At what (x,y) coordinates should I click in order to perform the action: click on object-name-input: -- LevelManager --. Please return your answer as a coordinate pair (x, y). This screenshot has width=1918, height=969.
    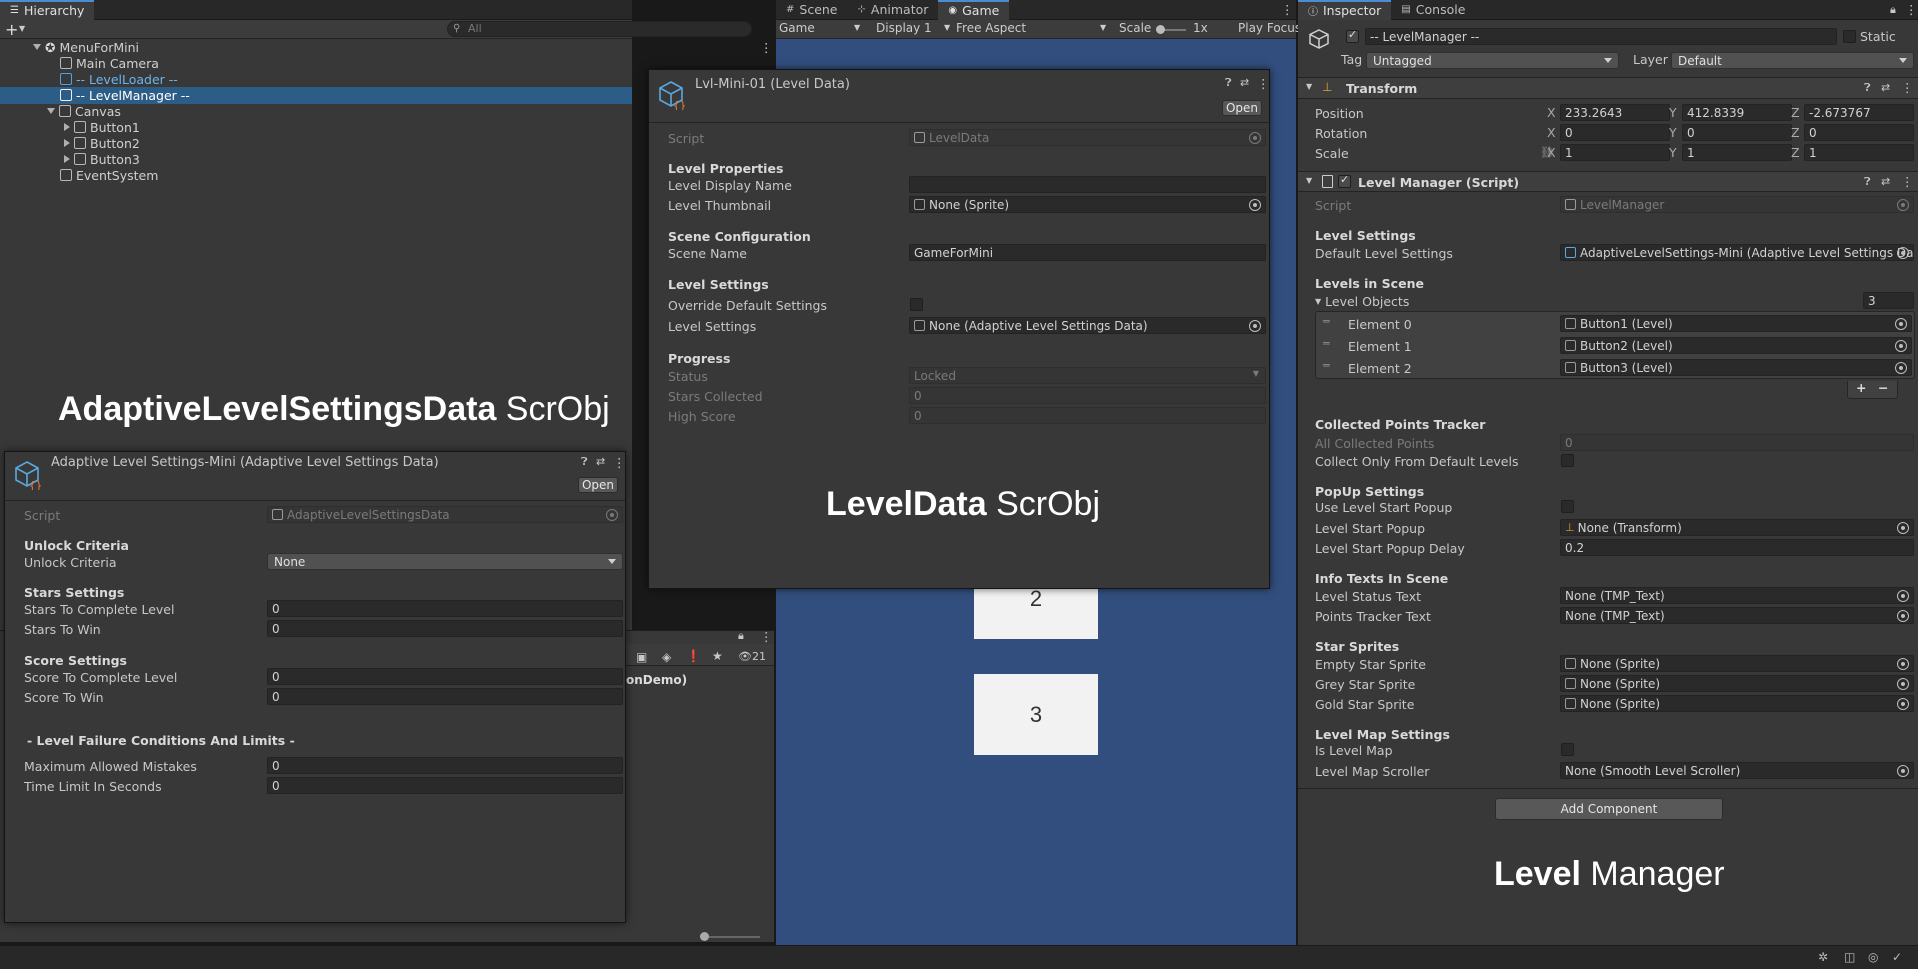
    Looking at the image, I should click on (1601, 36).